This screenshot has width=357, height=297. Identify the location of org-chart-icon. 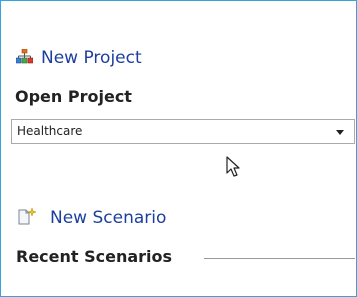
(24, 58).